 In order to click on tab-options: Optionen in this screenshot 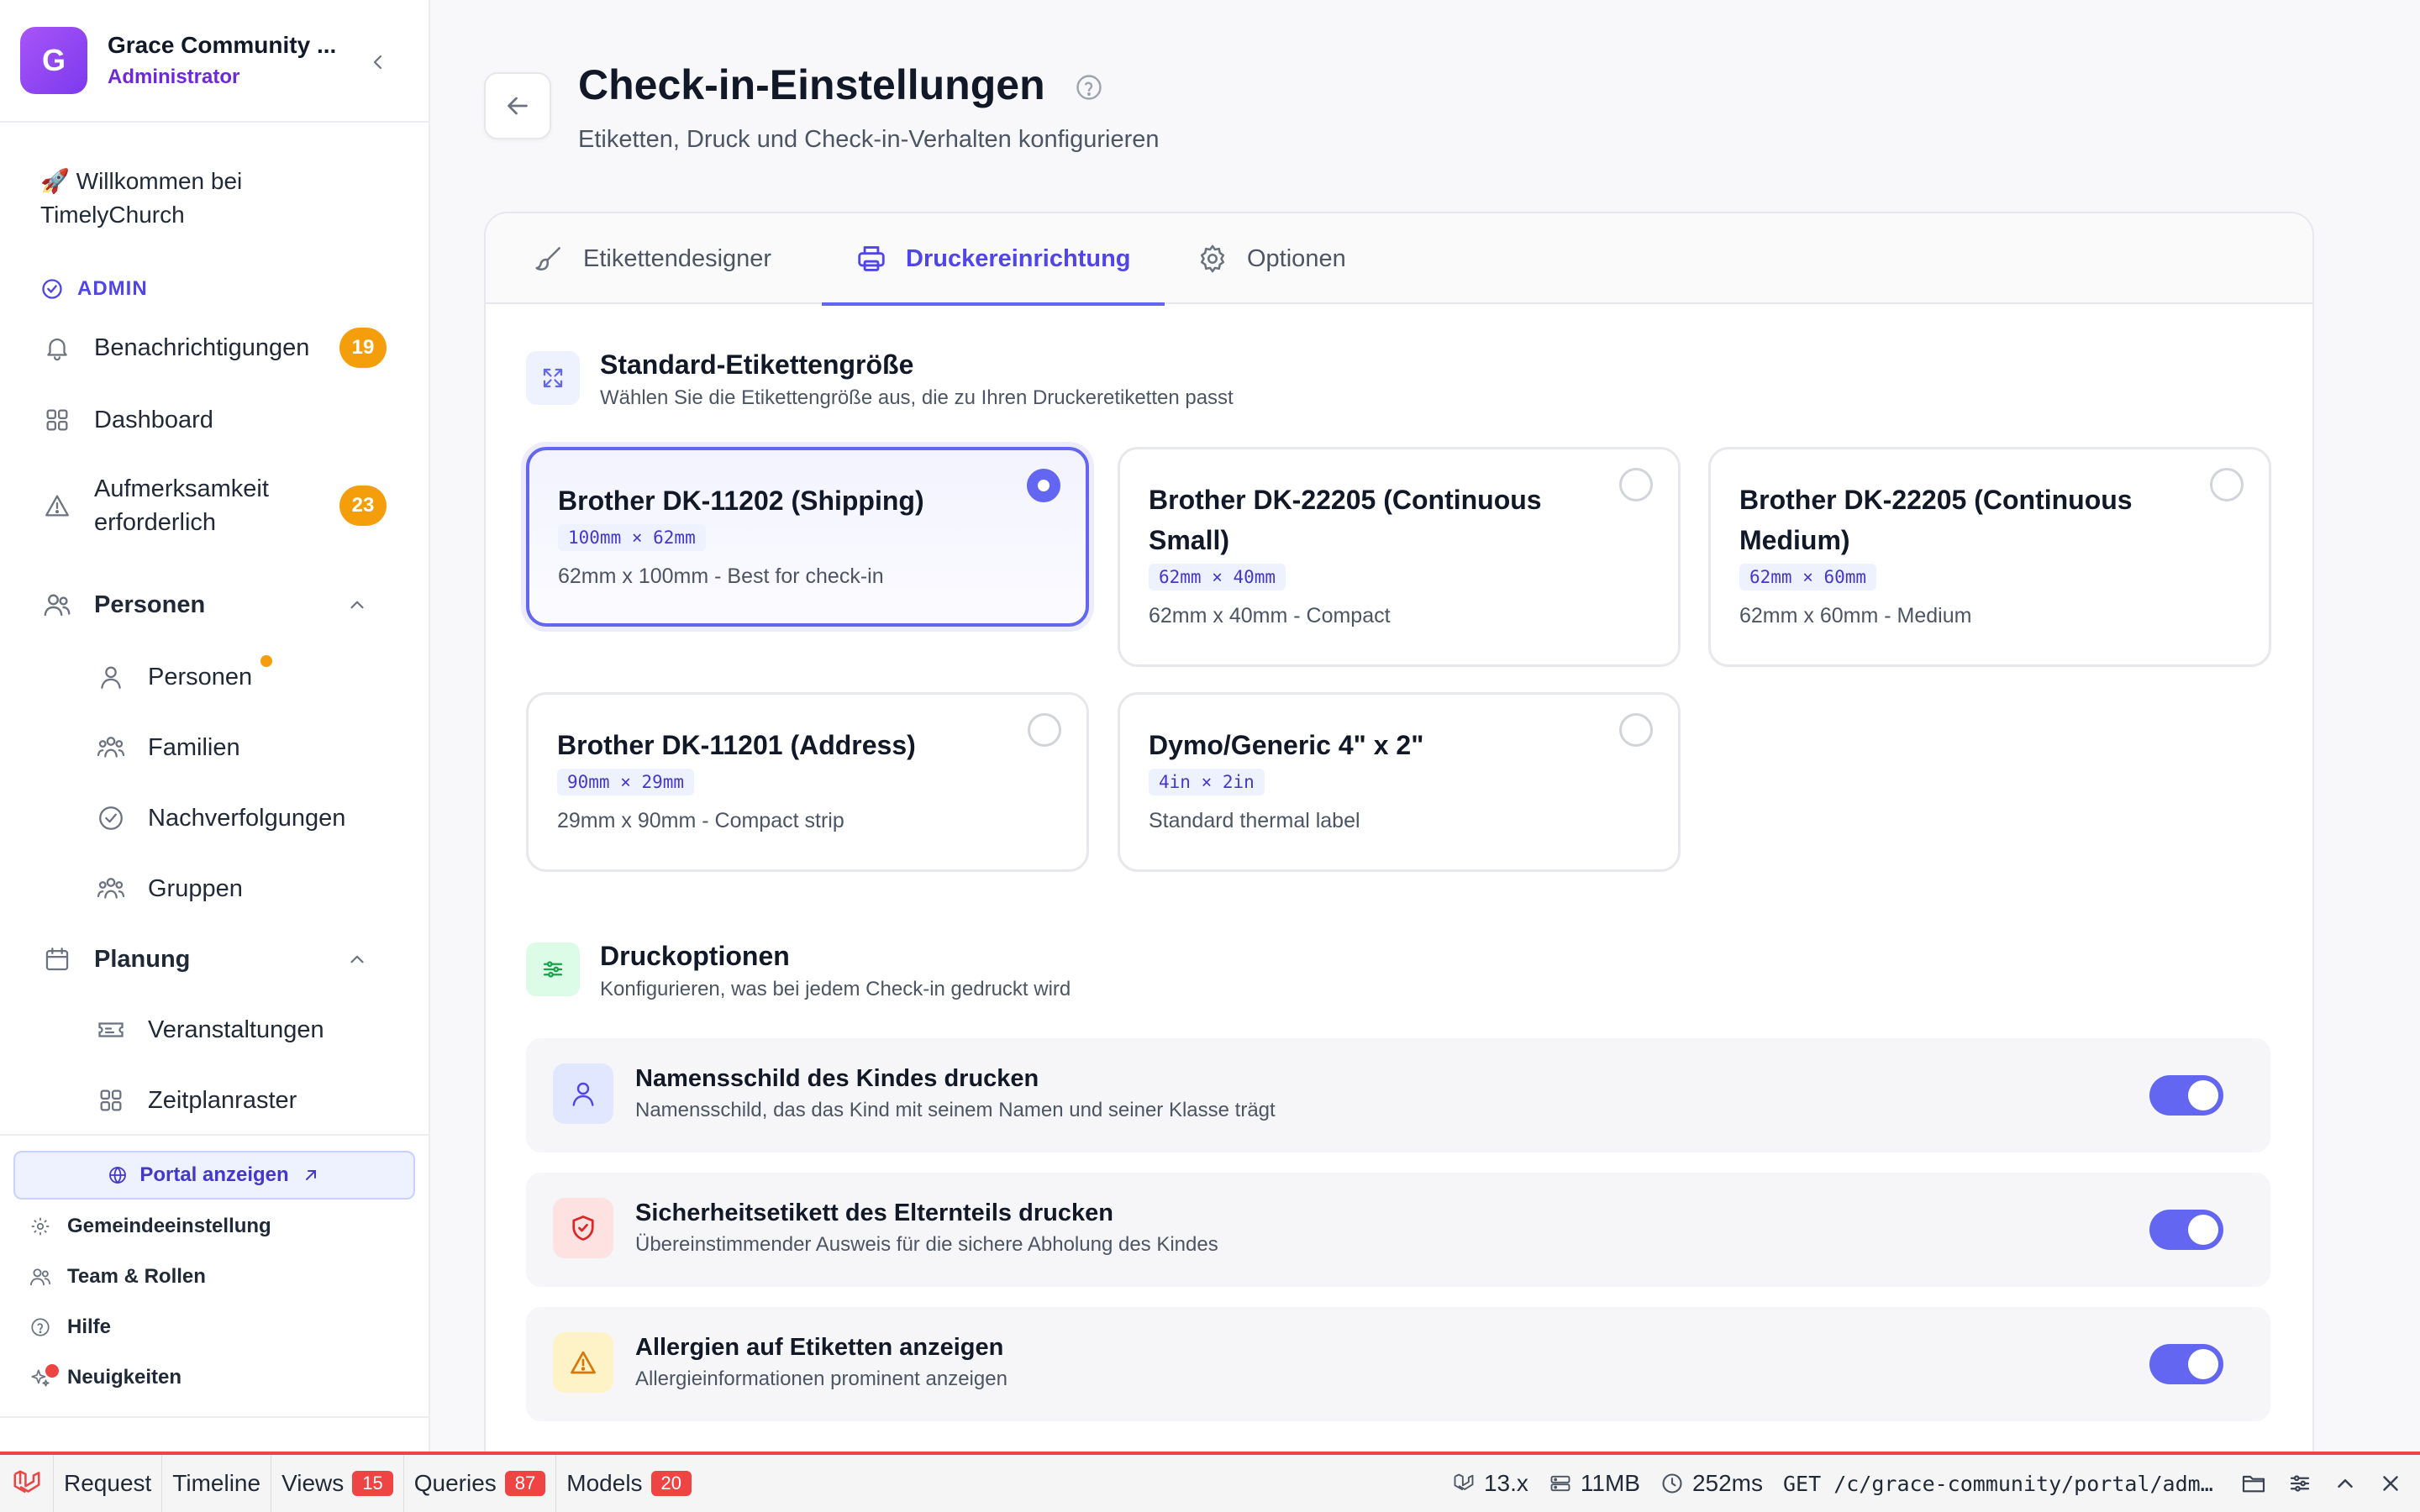, I will do `click(1271, 258)`.